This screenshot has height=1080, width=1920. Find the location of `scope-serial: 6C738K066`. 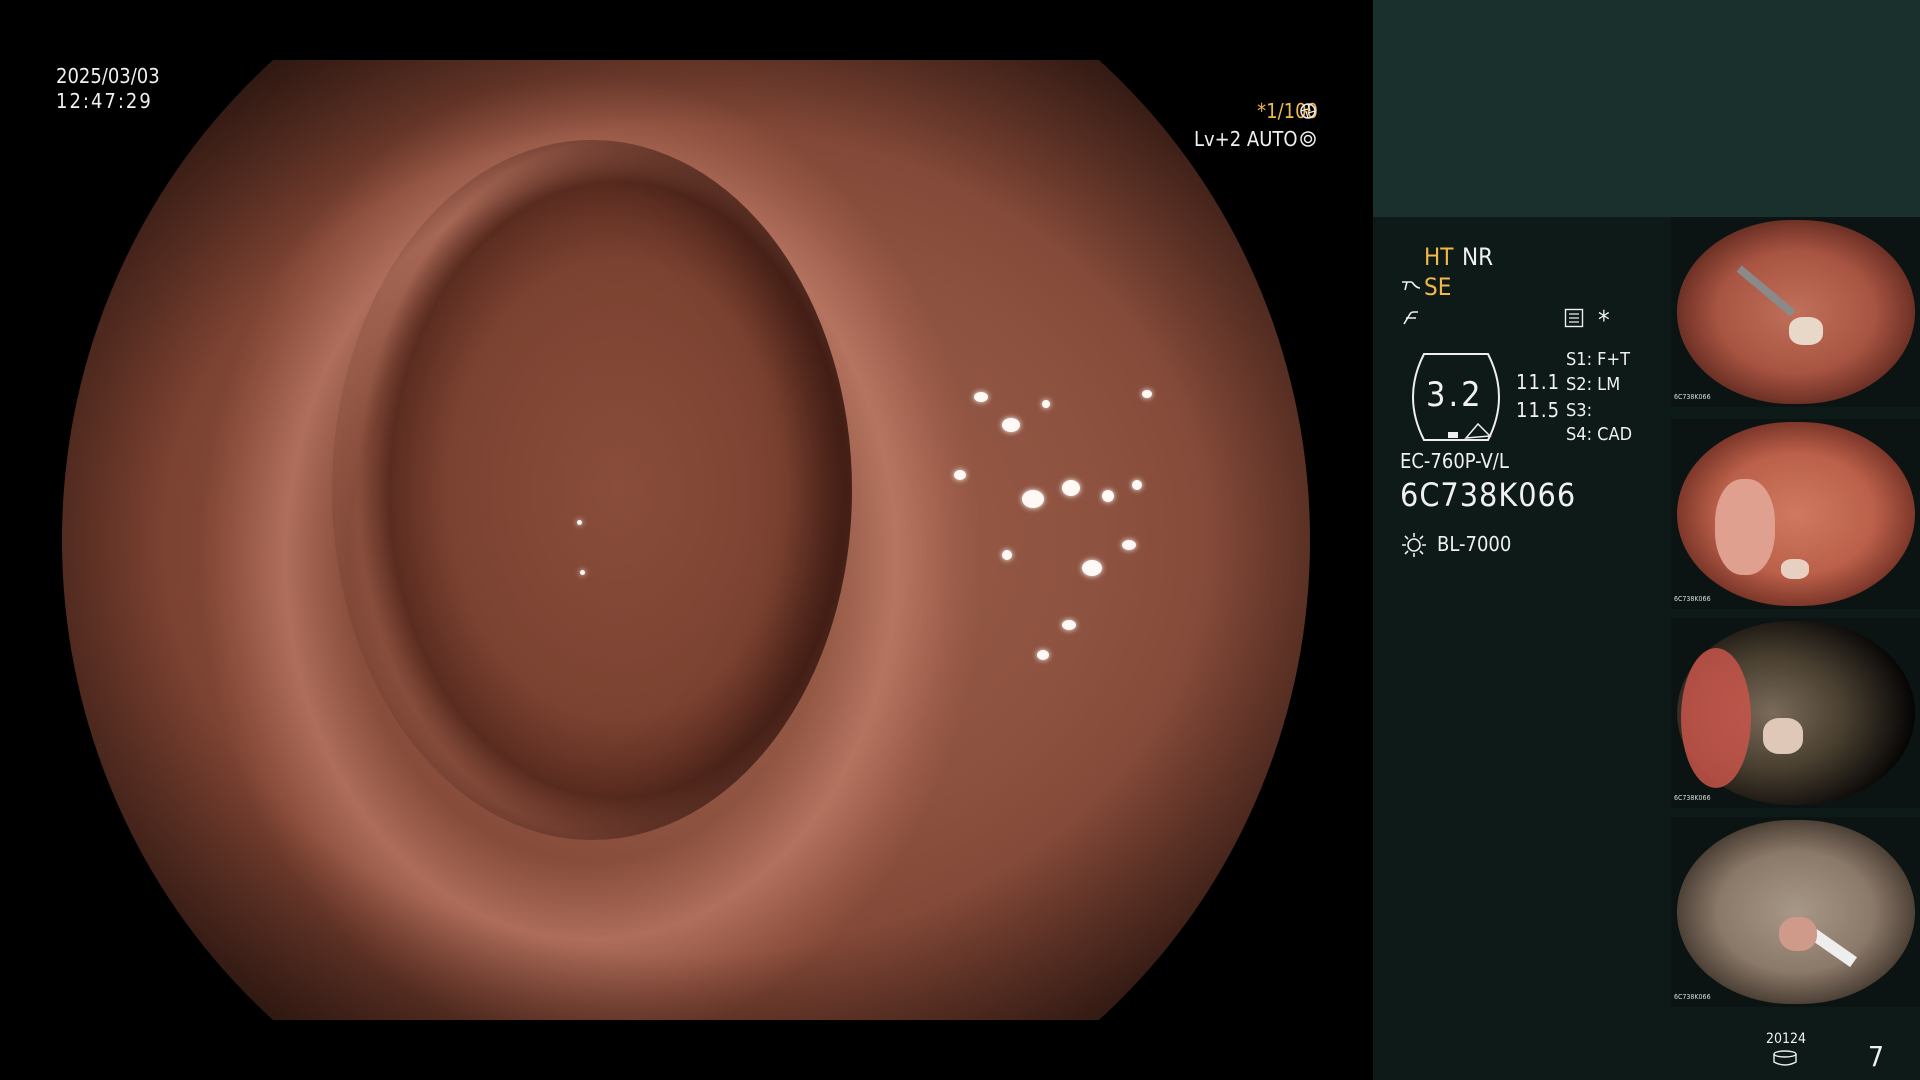

scope-serial: 6C738K066 is located at coordinates (1488, 495).